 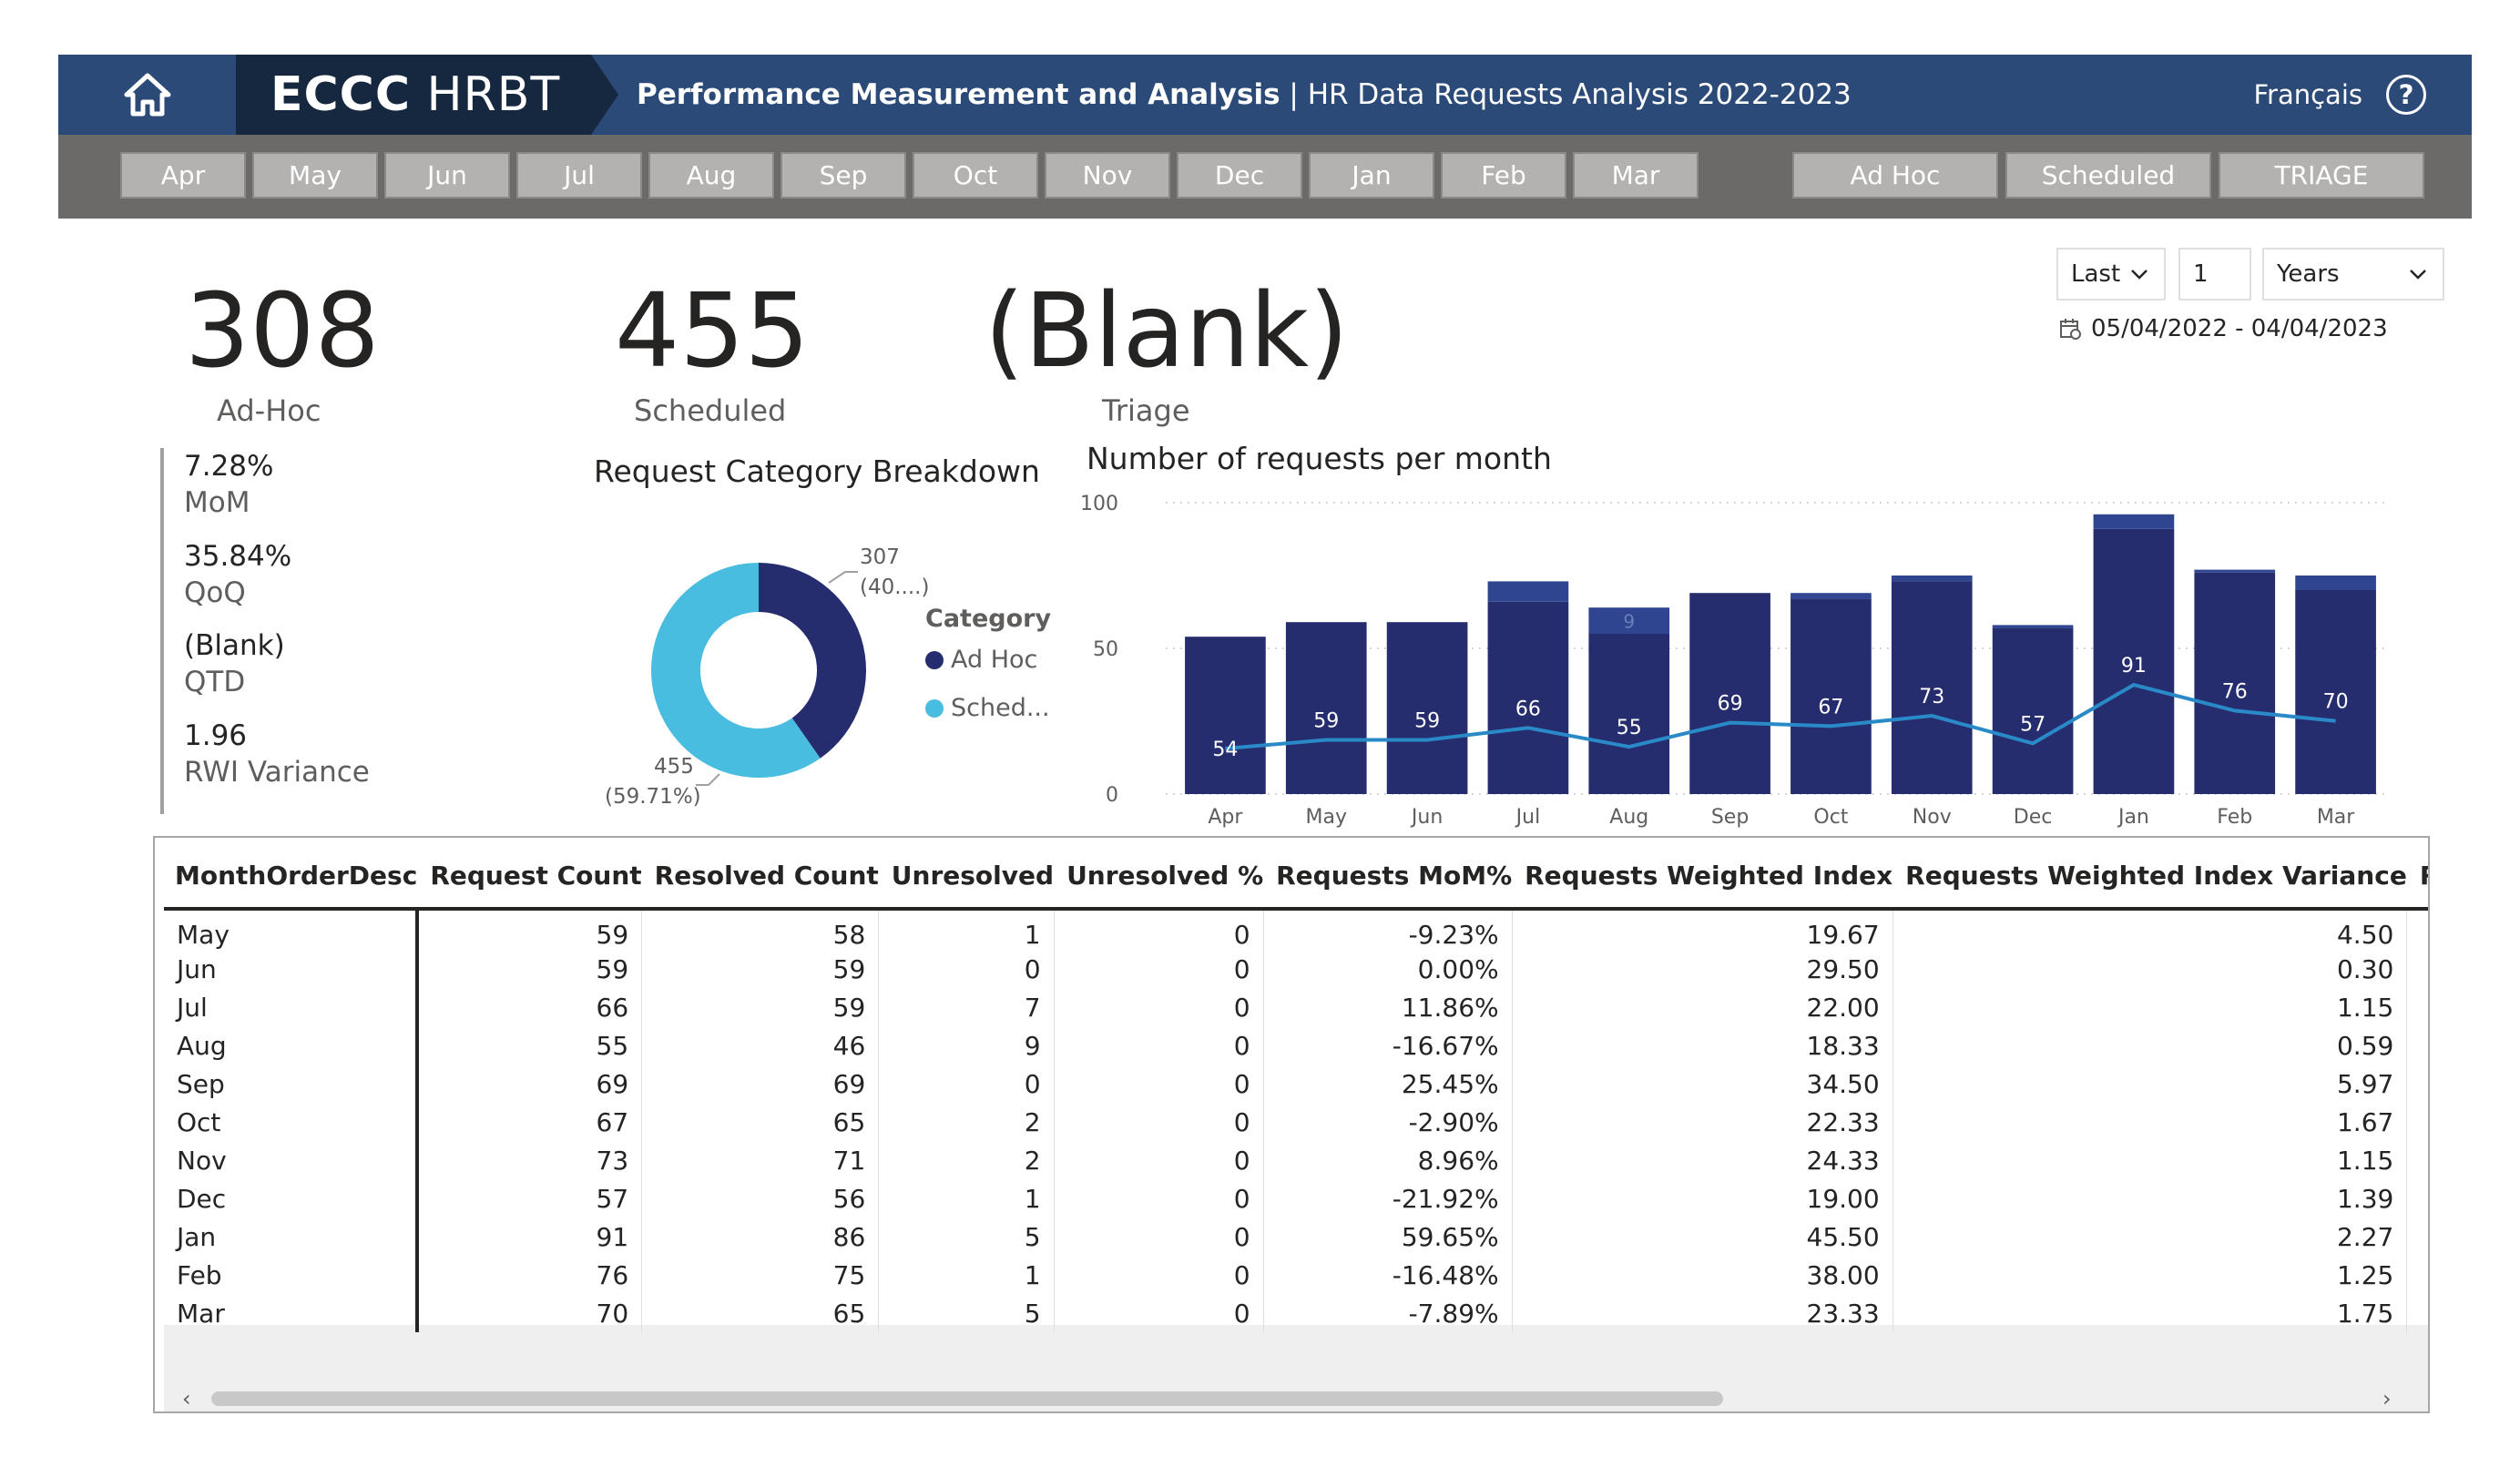 What do you see at coordinates (1831, 596) in the screenshot?
I see `bar-stack-oct` at bounding box center [1831, 596].